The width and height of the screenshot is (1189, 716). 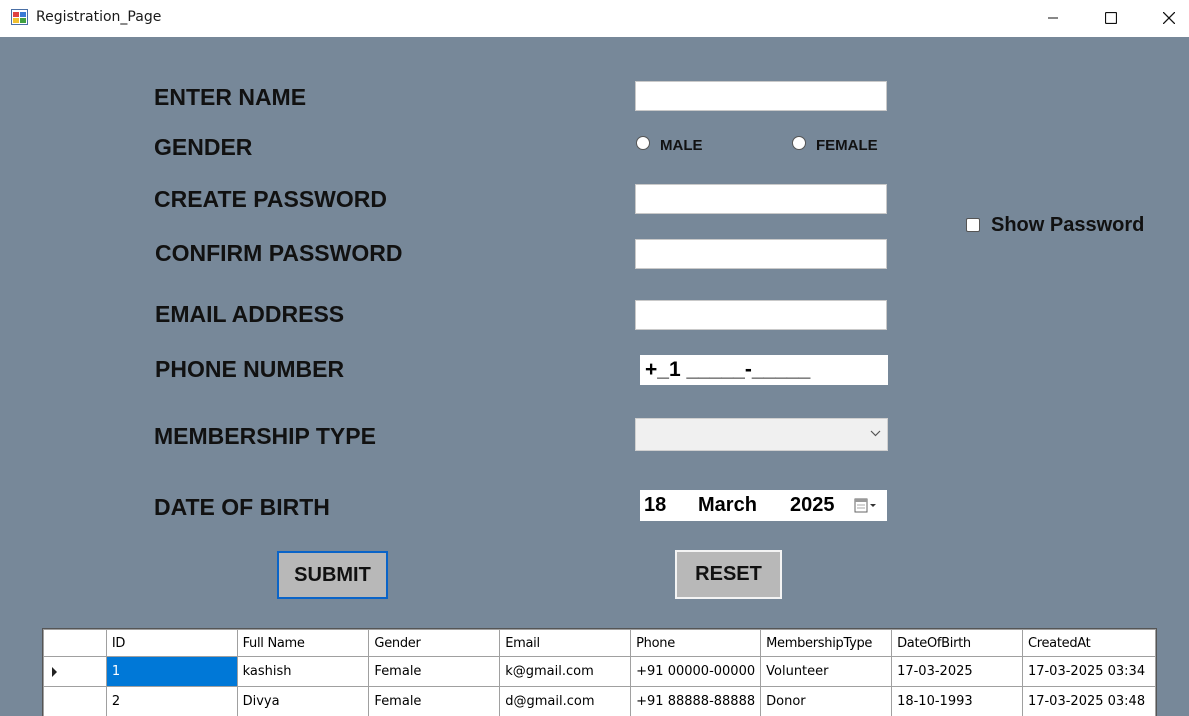 I want to click on cell-membership-type: Donor, so click(x=826, y=701).